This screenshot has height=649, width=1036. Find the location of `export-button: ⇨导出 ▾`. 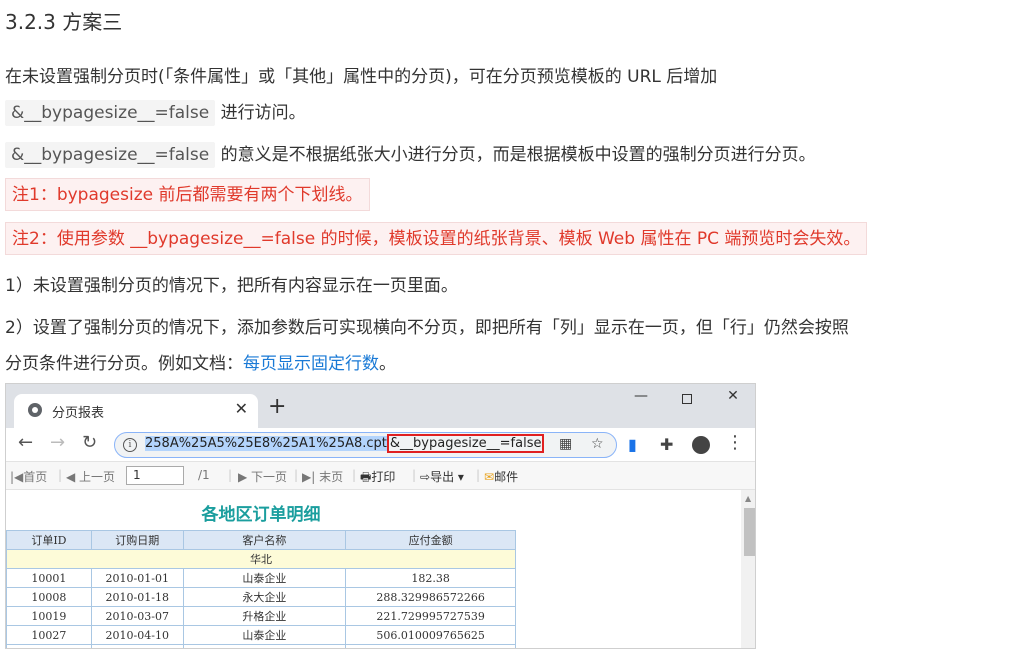

export-button: ⇨导出 ▾ is located at coordinates (442, 476).